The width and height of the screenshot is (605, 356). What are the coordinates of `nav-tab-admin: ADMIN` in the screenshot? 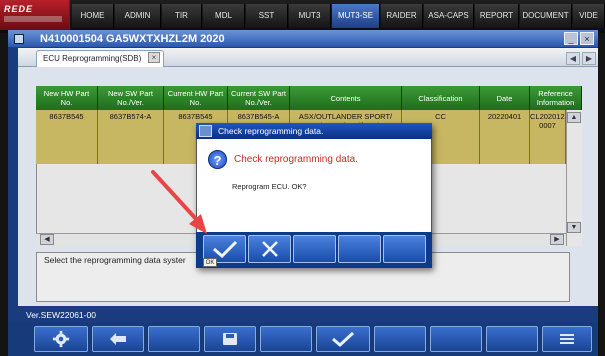 It's located at (138, 16).